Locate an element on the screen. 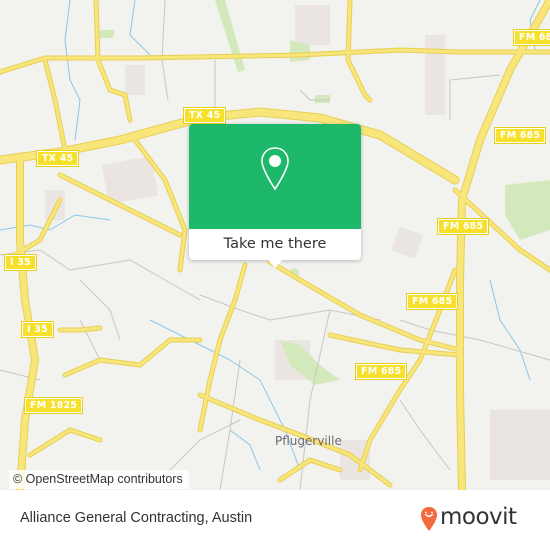 This screenshot has height=550, width=550. popup-pointer is located at coordinates (275, 263).